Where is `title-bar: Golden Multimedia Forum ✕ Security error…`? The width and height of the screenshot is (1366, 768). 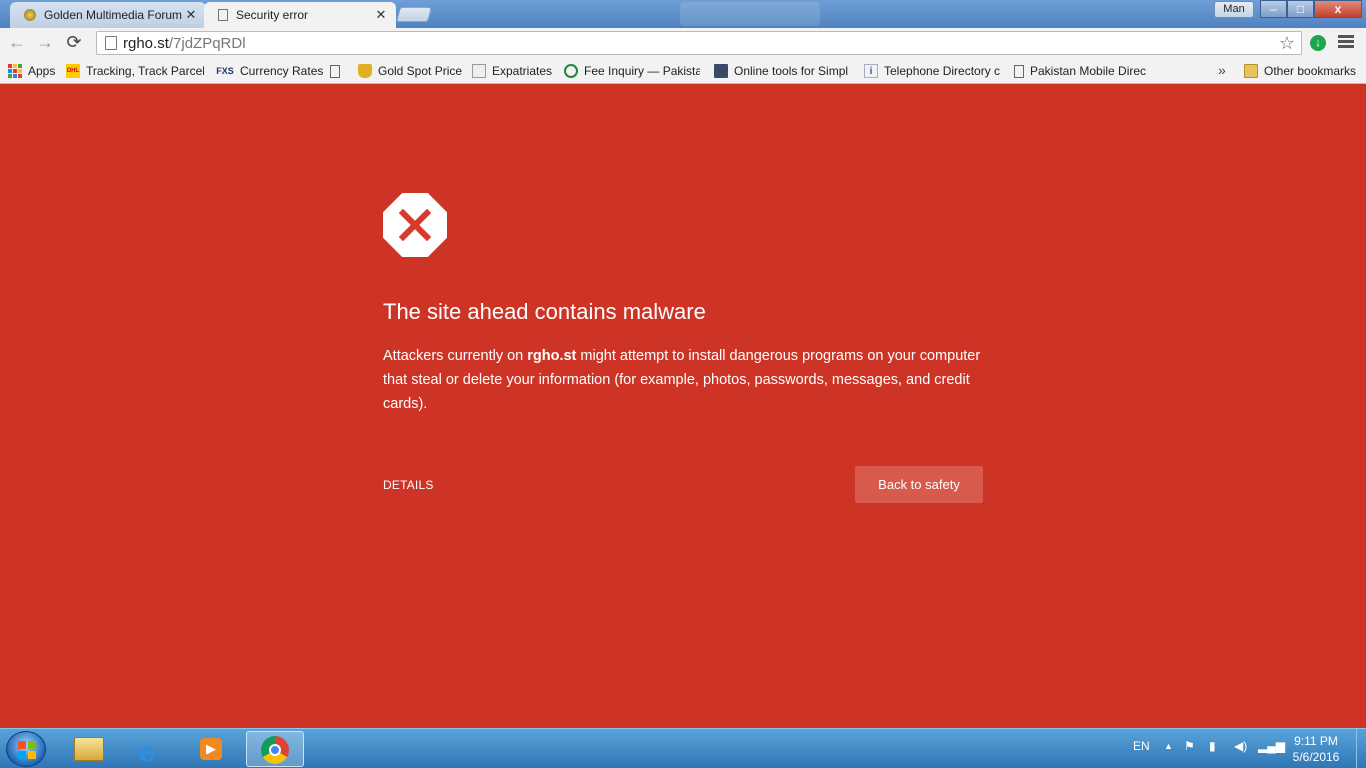
title-bar: Golden Multimedia Forum ✕ Security error… is located at coordinates (683, 14).